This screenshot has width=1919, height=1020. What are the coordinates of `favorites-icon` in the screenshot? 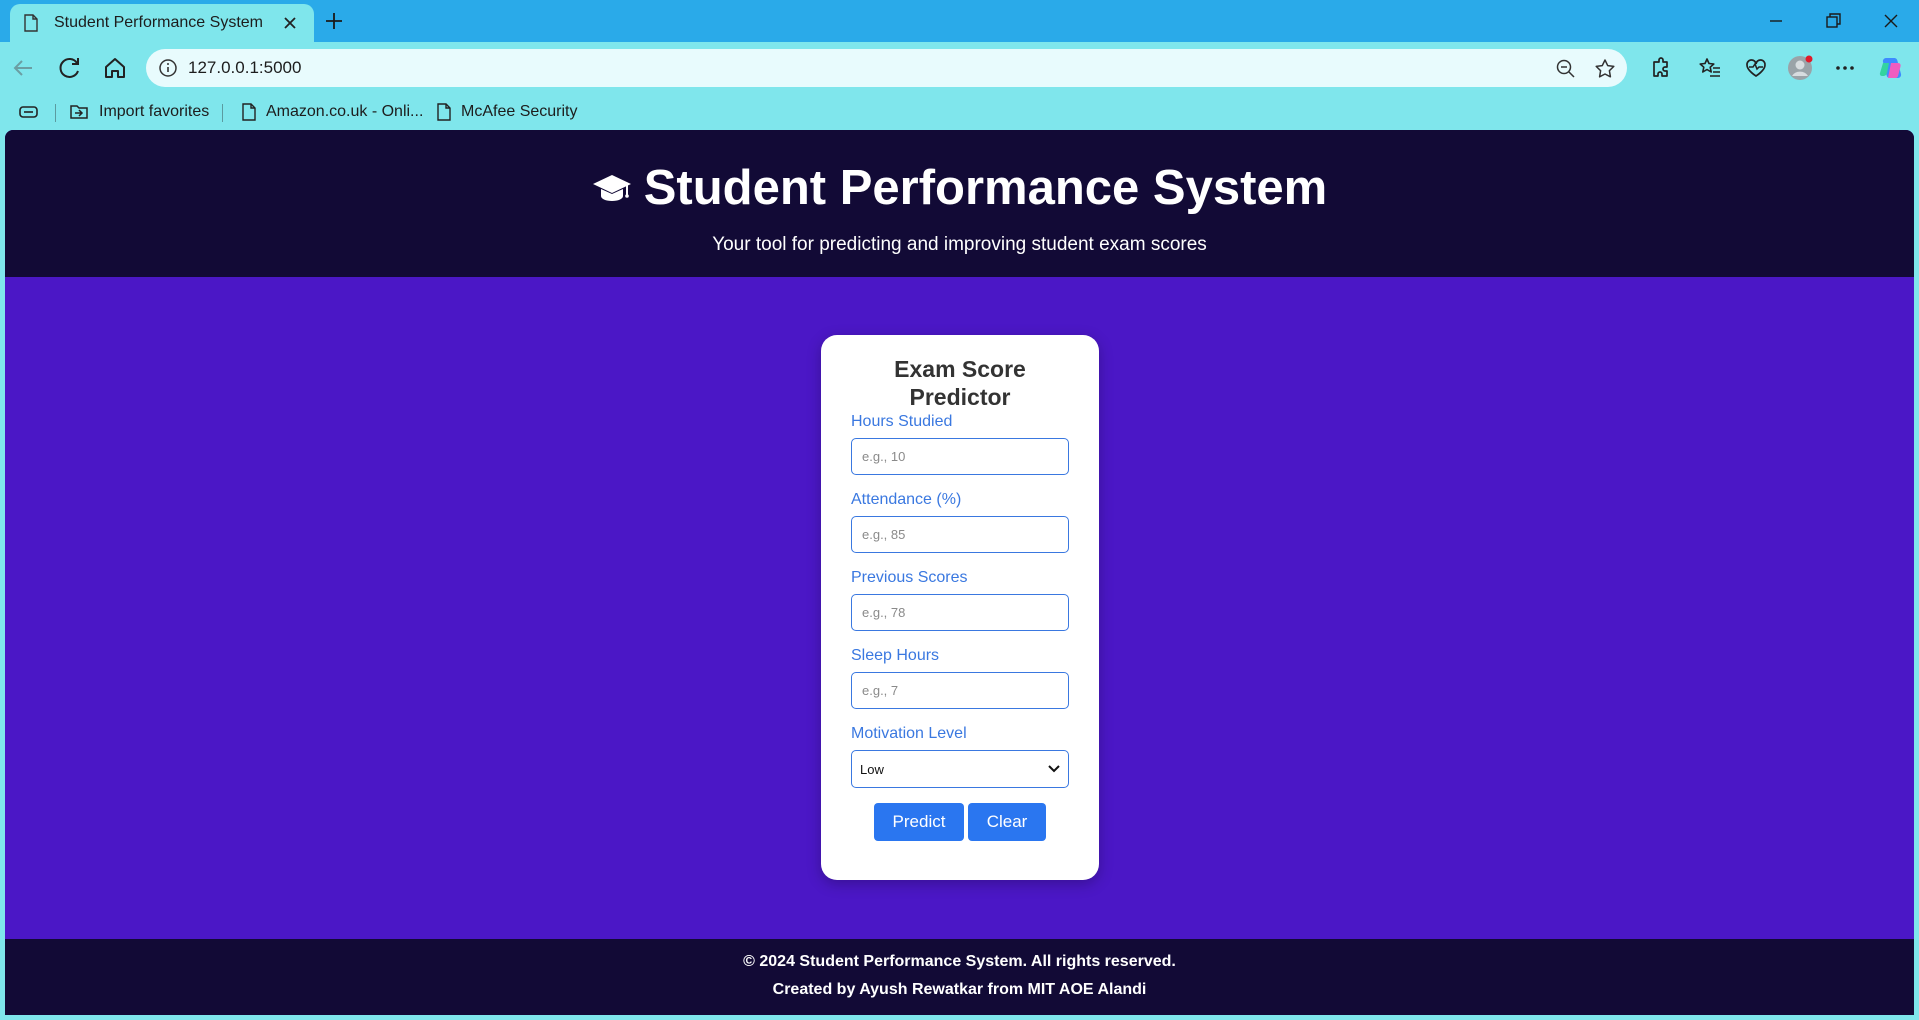 It's located at (1710, 68).